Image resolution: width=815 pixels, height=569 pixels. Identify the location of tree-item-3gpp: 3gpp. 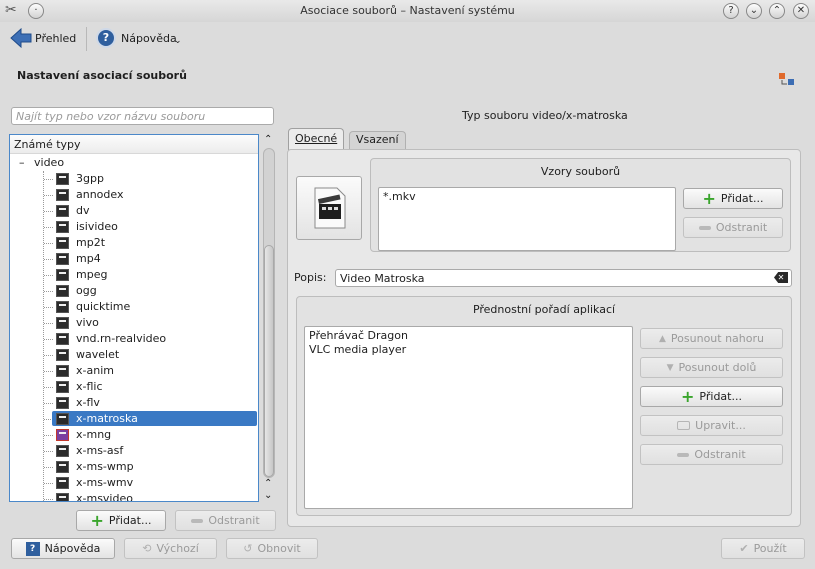
(134, 179).